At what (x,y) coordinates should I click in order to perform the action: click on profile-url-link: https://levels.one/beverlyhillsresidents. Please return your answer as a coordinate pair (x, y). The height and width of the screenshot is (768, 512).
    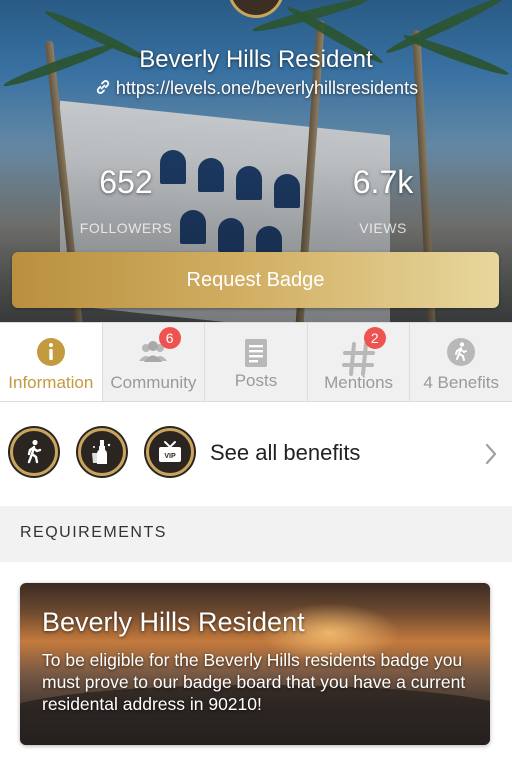
    Looking at the image, I should click on (267, 88).